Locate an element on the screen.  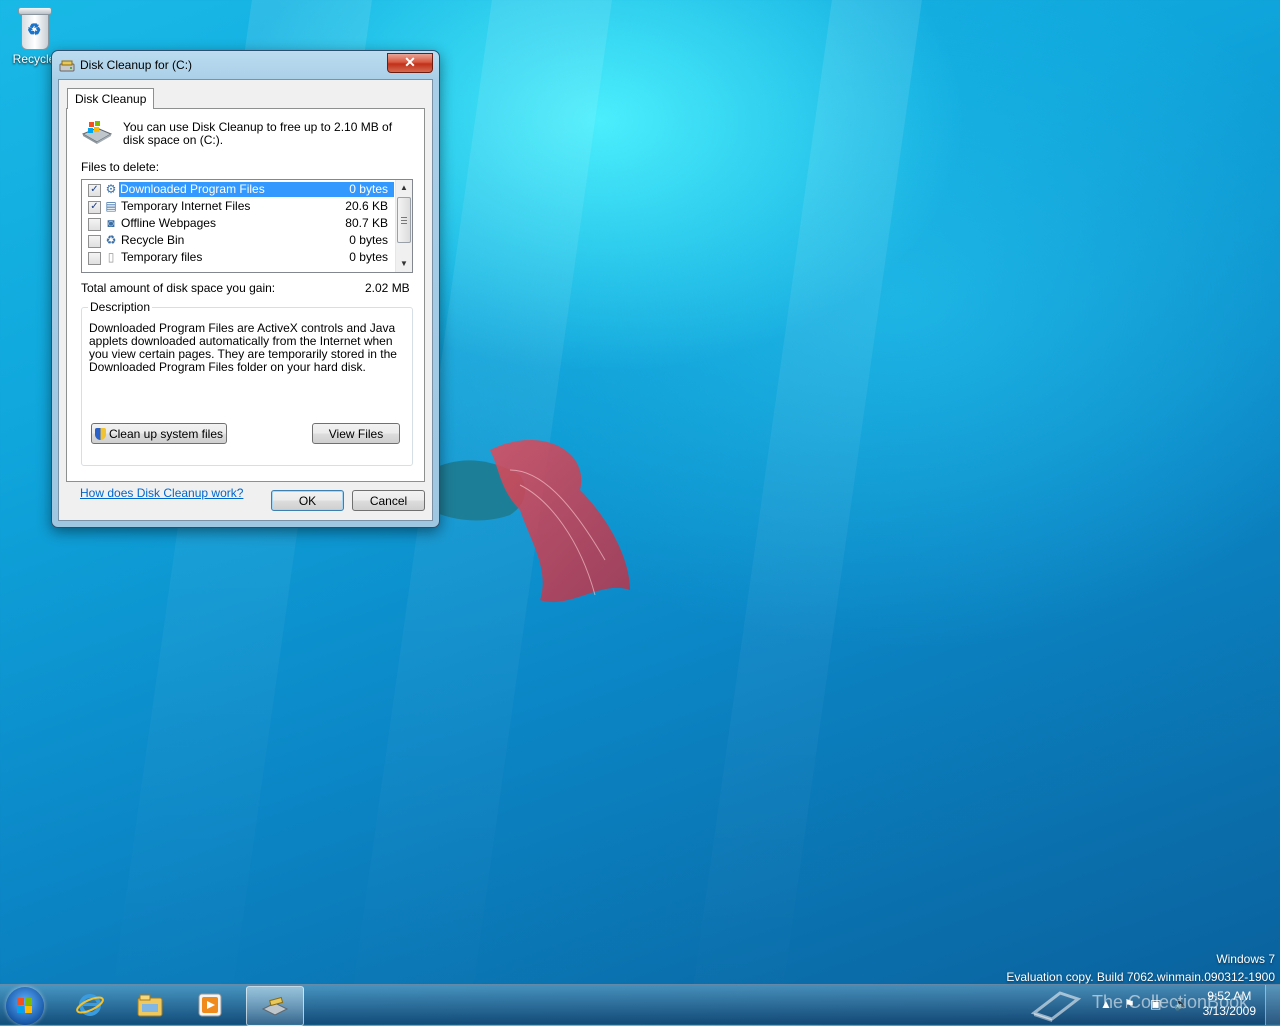
file-name: Recycle Bin is located at coordinates (153, 240).